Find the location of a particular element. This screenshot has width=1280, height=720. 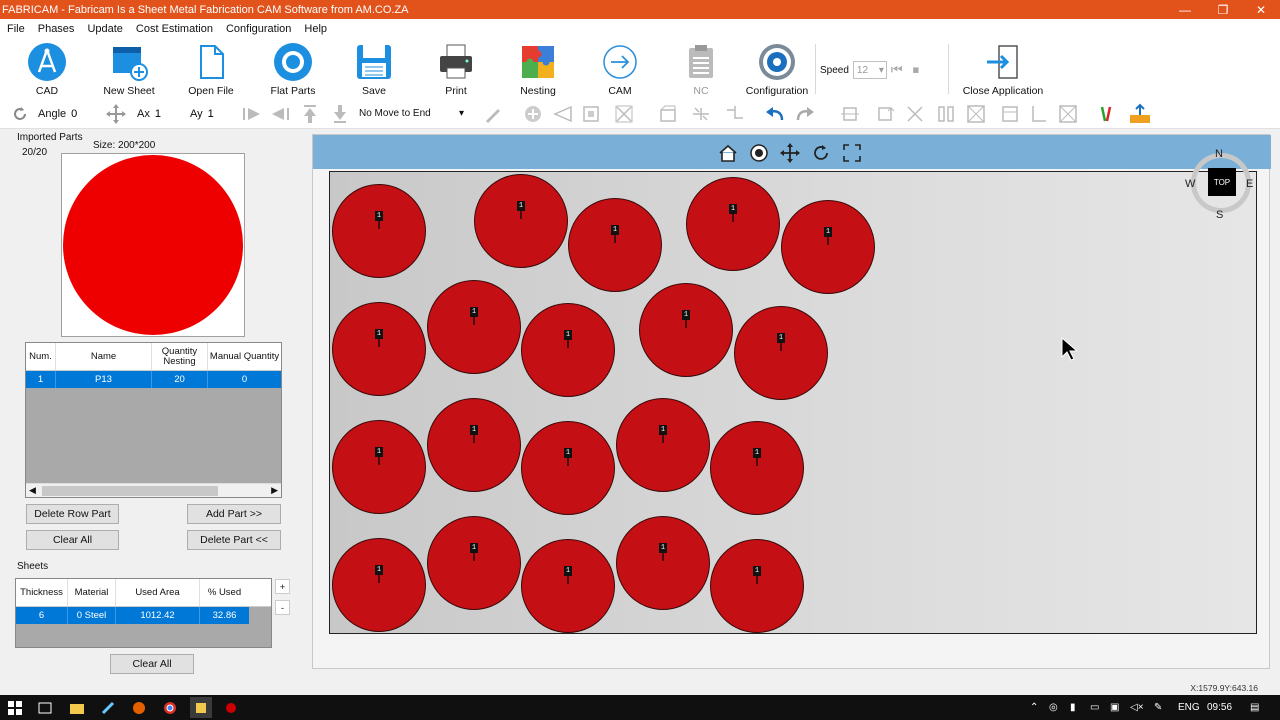

redo-icon is located at coordinates (805, 114).